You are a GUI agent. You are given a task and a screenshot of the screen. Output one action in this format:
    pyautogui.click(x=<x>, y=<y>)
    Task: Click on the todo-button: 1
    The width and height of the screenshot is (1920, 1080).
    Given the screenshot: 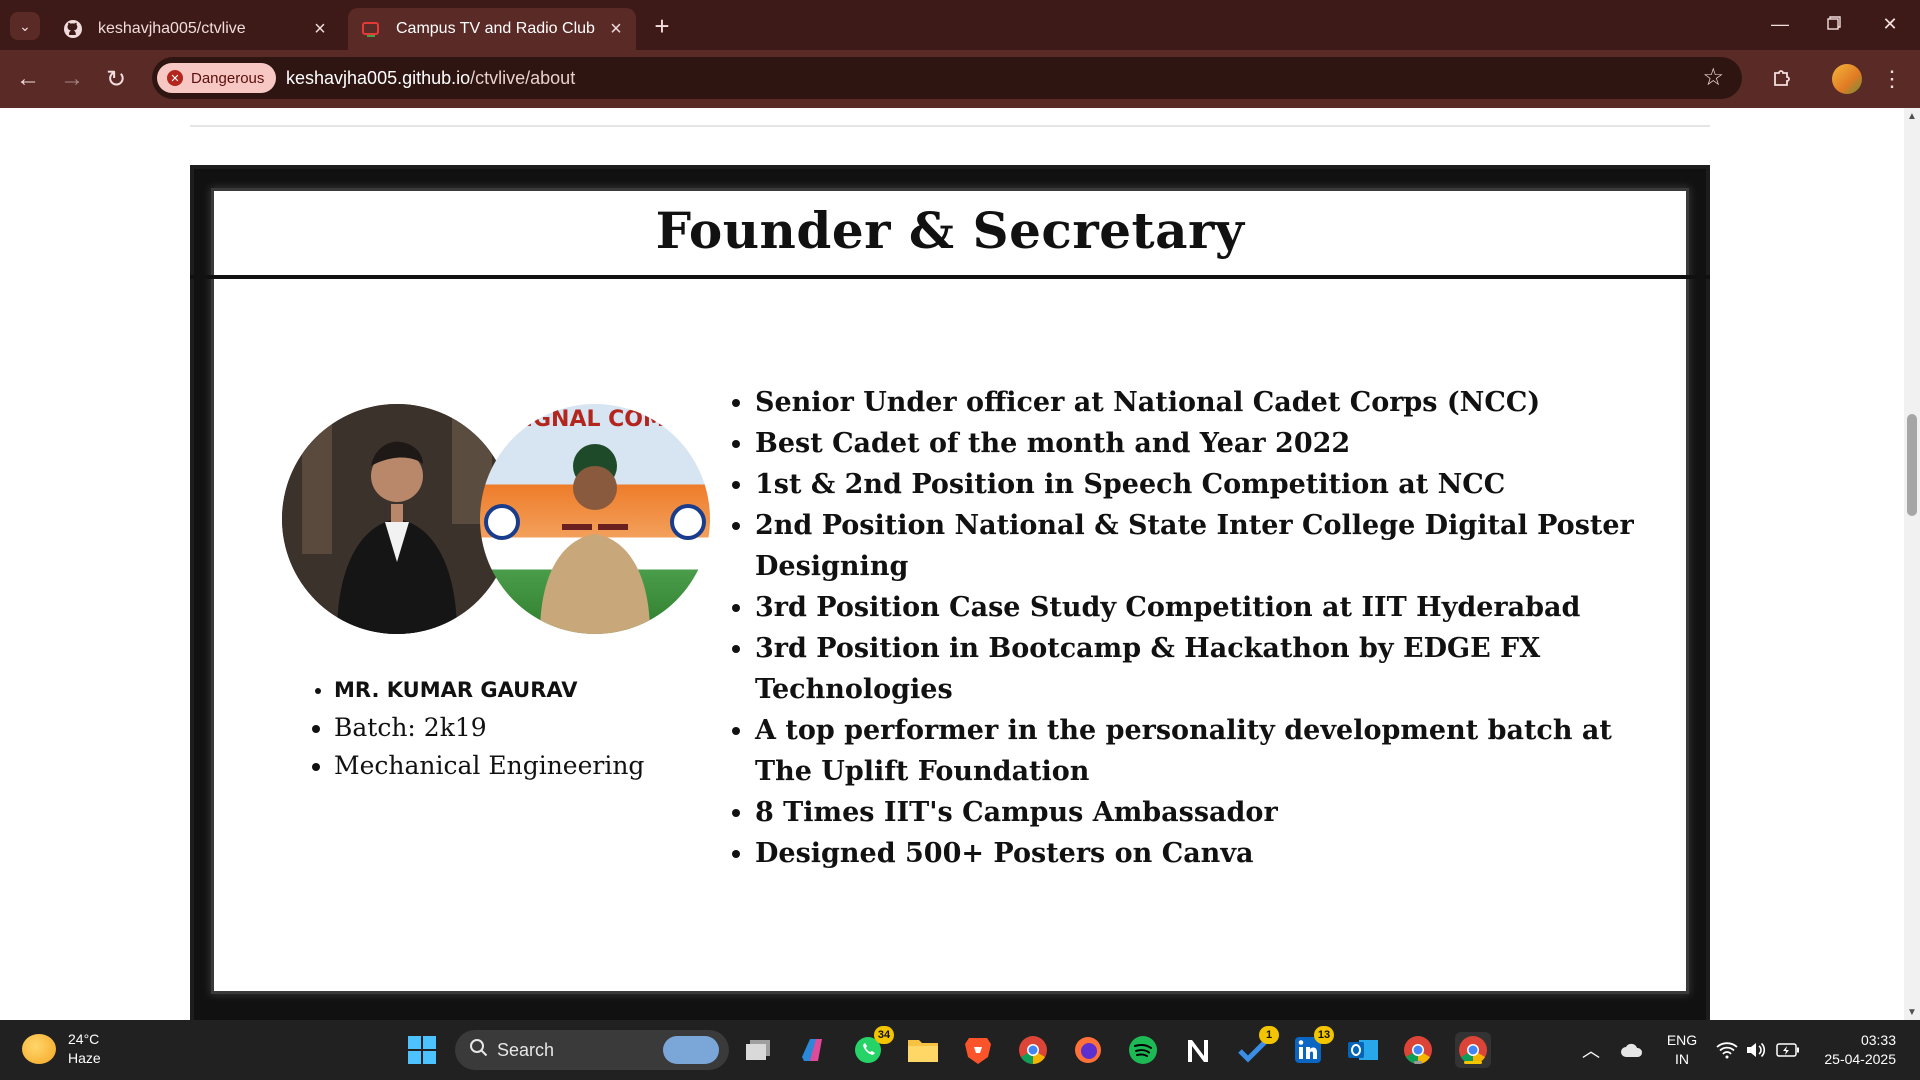 What is the action you would take?
    pyautogui.click(x=1257, y=1047)
    